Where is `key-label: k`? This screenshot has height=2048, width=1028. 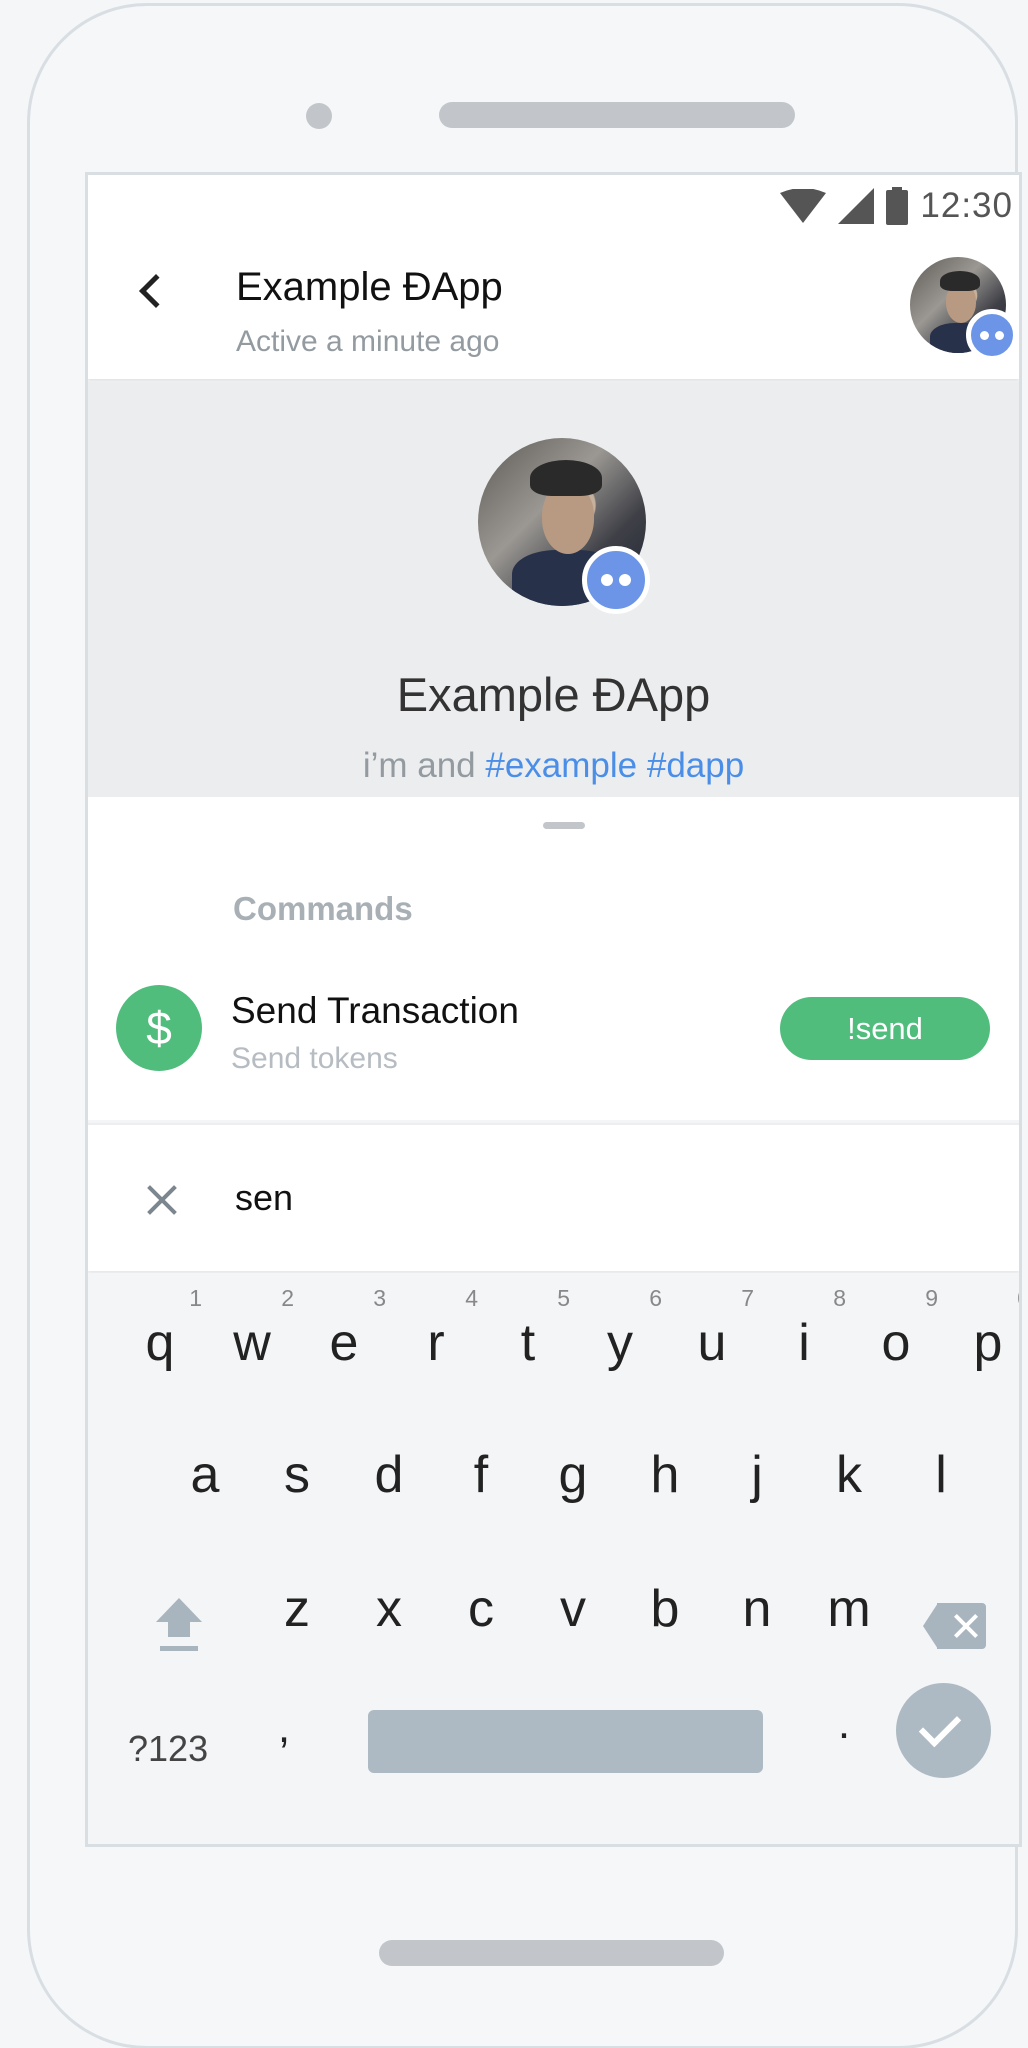 key-label: k is located at coordinates (849, 1475).